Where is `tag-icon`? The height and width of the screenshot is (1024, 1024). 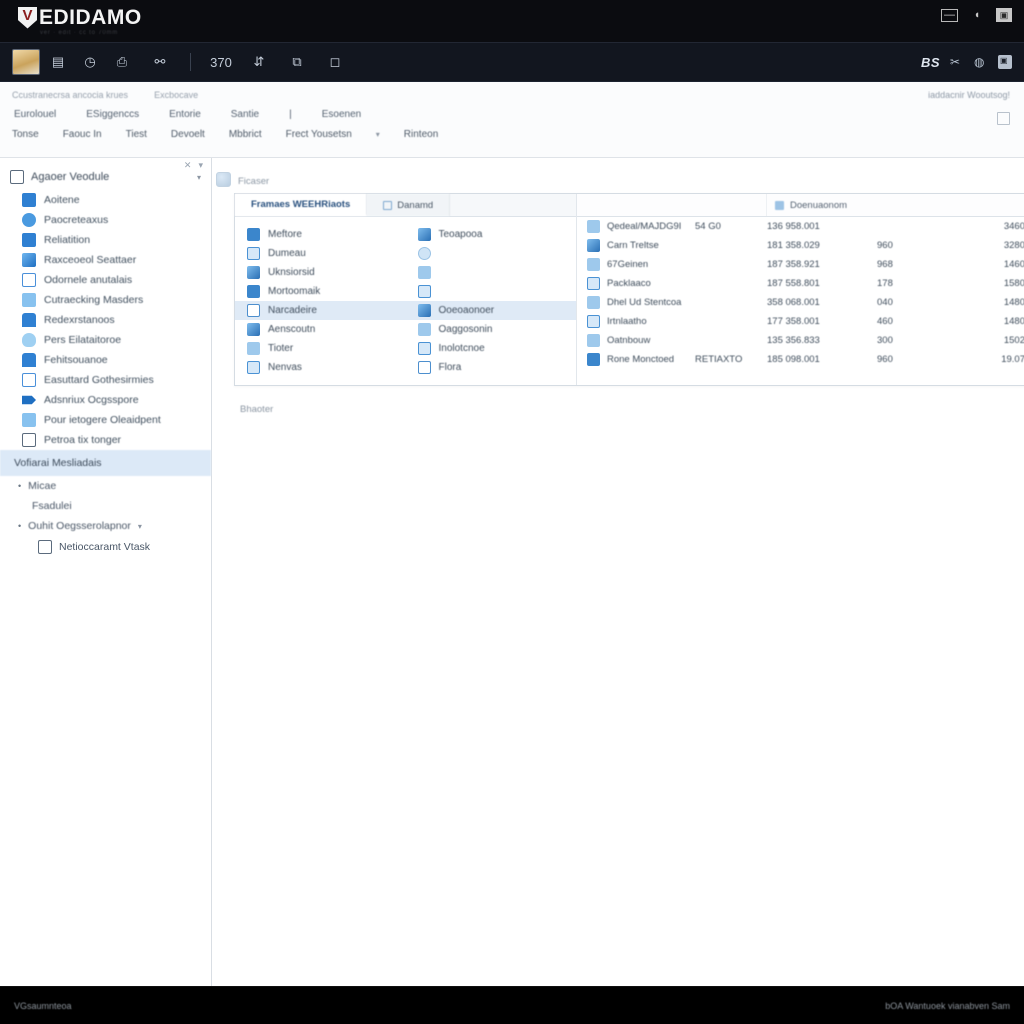 tag-icon is located at coordinates (424, 329).